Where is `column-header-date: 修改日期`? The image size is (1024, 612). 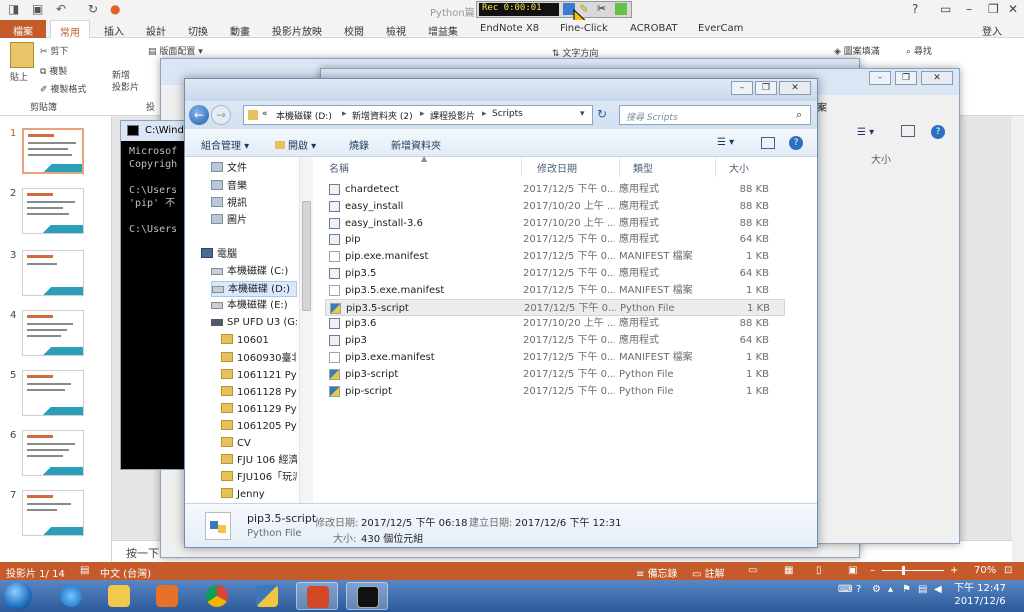 column-header-date: 修改日期 is located at coordinates (557, 167).